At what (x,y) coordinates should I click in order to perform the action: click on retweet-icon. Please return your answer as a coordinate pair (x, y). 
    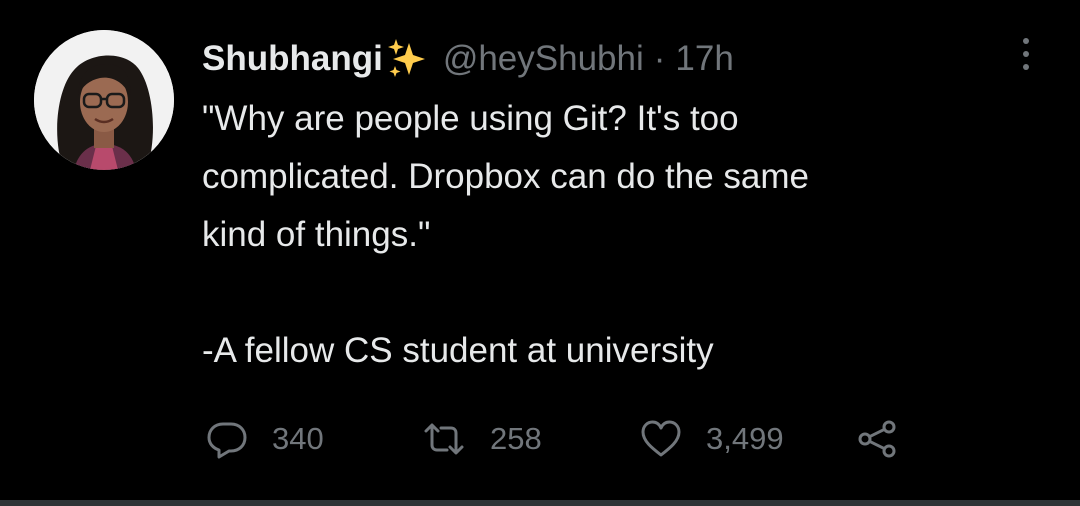
    Looking at the image, I should click on (444, 439).